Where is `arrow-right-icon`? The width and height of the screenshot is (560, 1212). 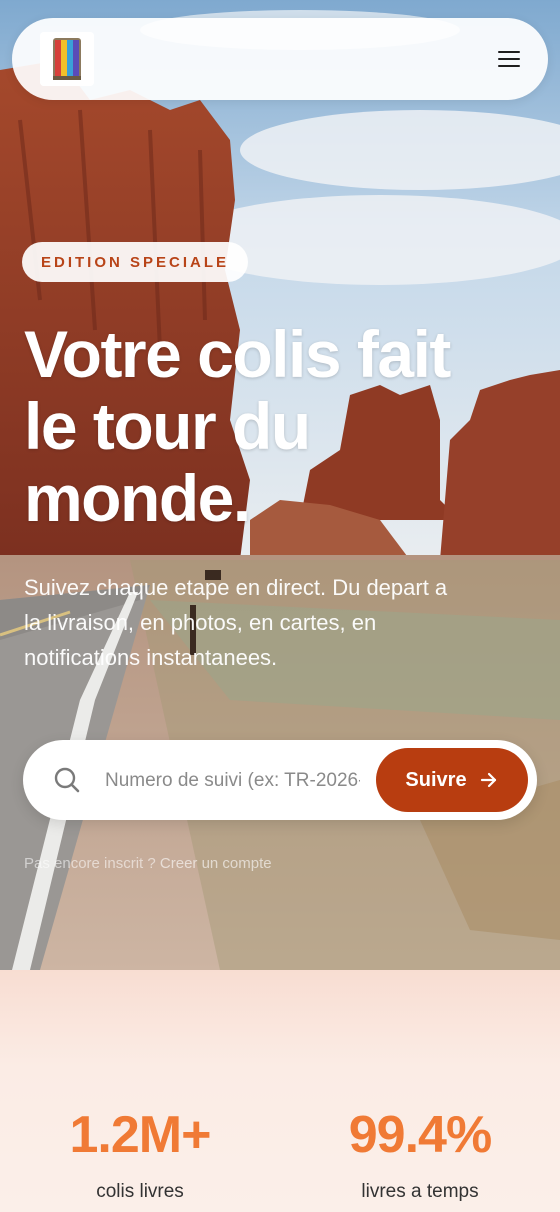
arrow-right-icon is located at coordinates (488, 780).